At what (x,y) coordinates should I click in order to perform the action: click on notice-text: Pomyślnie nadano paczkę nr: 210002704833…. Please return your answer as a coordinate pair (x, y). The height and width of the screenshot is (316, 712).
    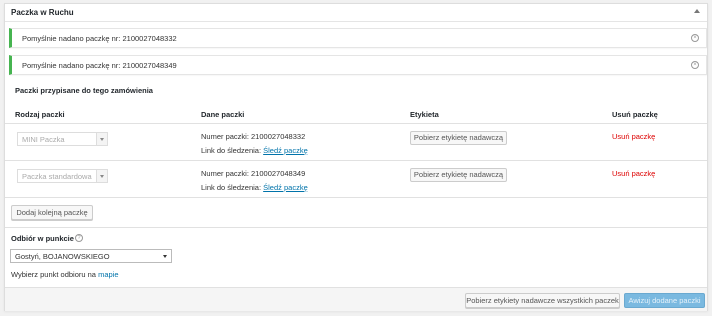
    Looking at the image, I should click on (99, 38).